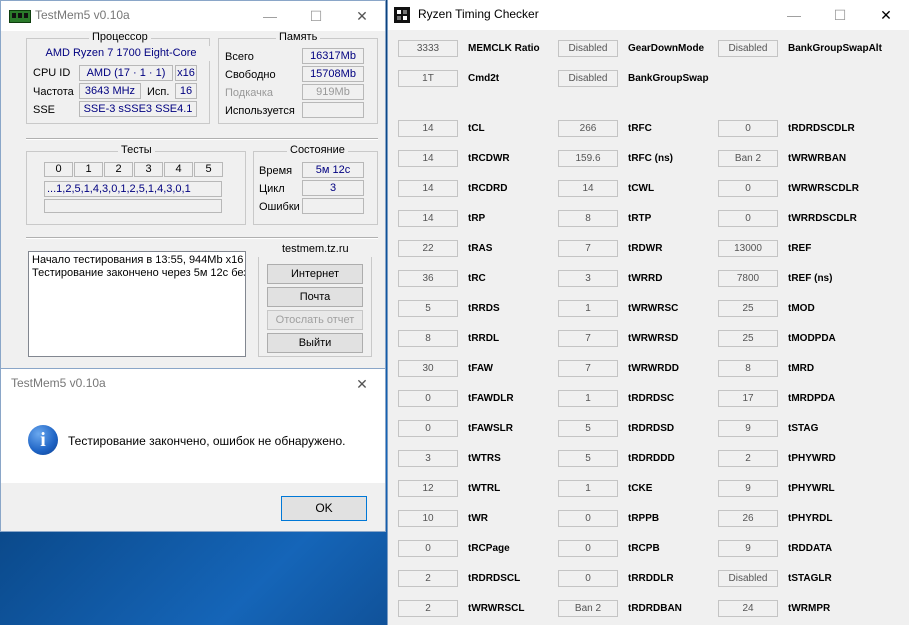 The width and height of the screenshot is (909, 625). I want to click on timing-label: tRRDS, so click(484, 308).